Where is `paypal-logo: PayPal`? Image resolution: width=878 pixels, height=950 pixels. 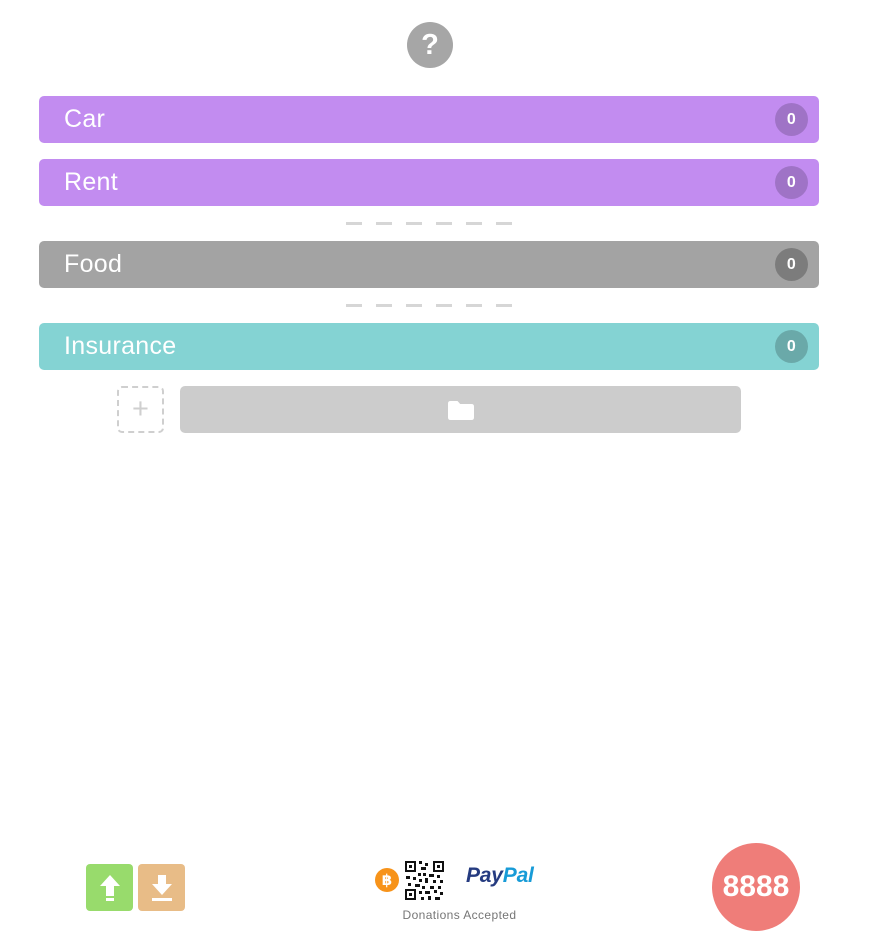 paypal-logo: PayPal is located at coordinates (500, 875).